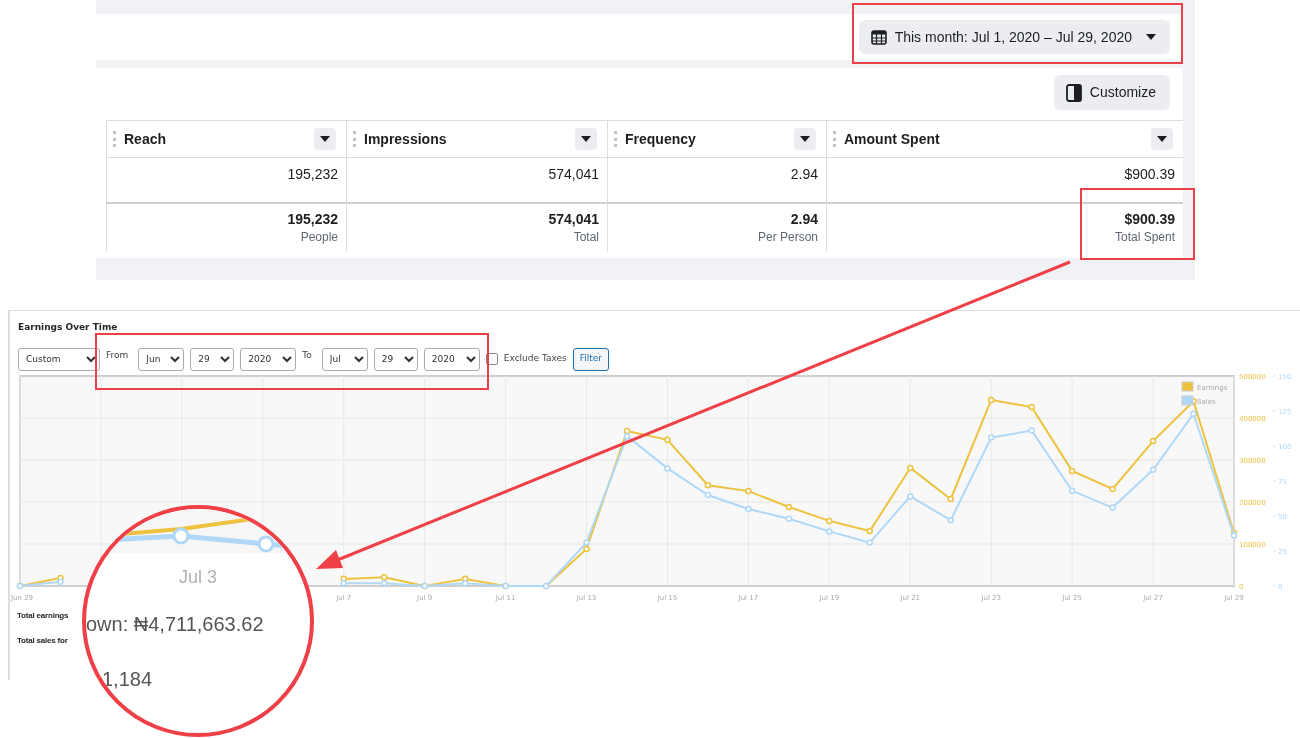 This screenshot has width=1300, height=738. What do you see at coordinates (145, 139) in the screenshot?
I see `column-title: Reach` at bounding box center [145, 139].